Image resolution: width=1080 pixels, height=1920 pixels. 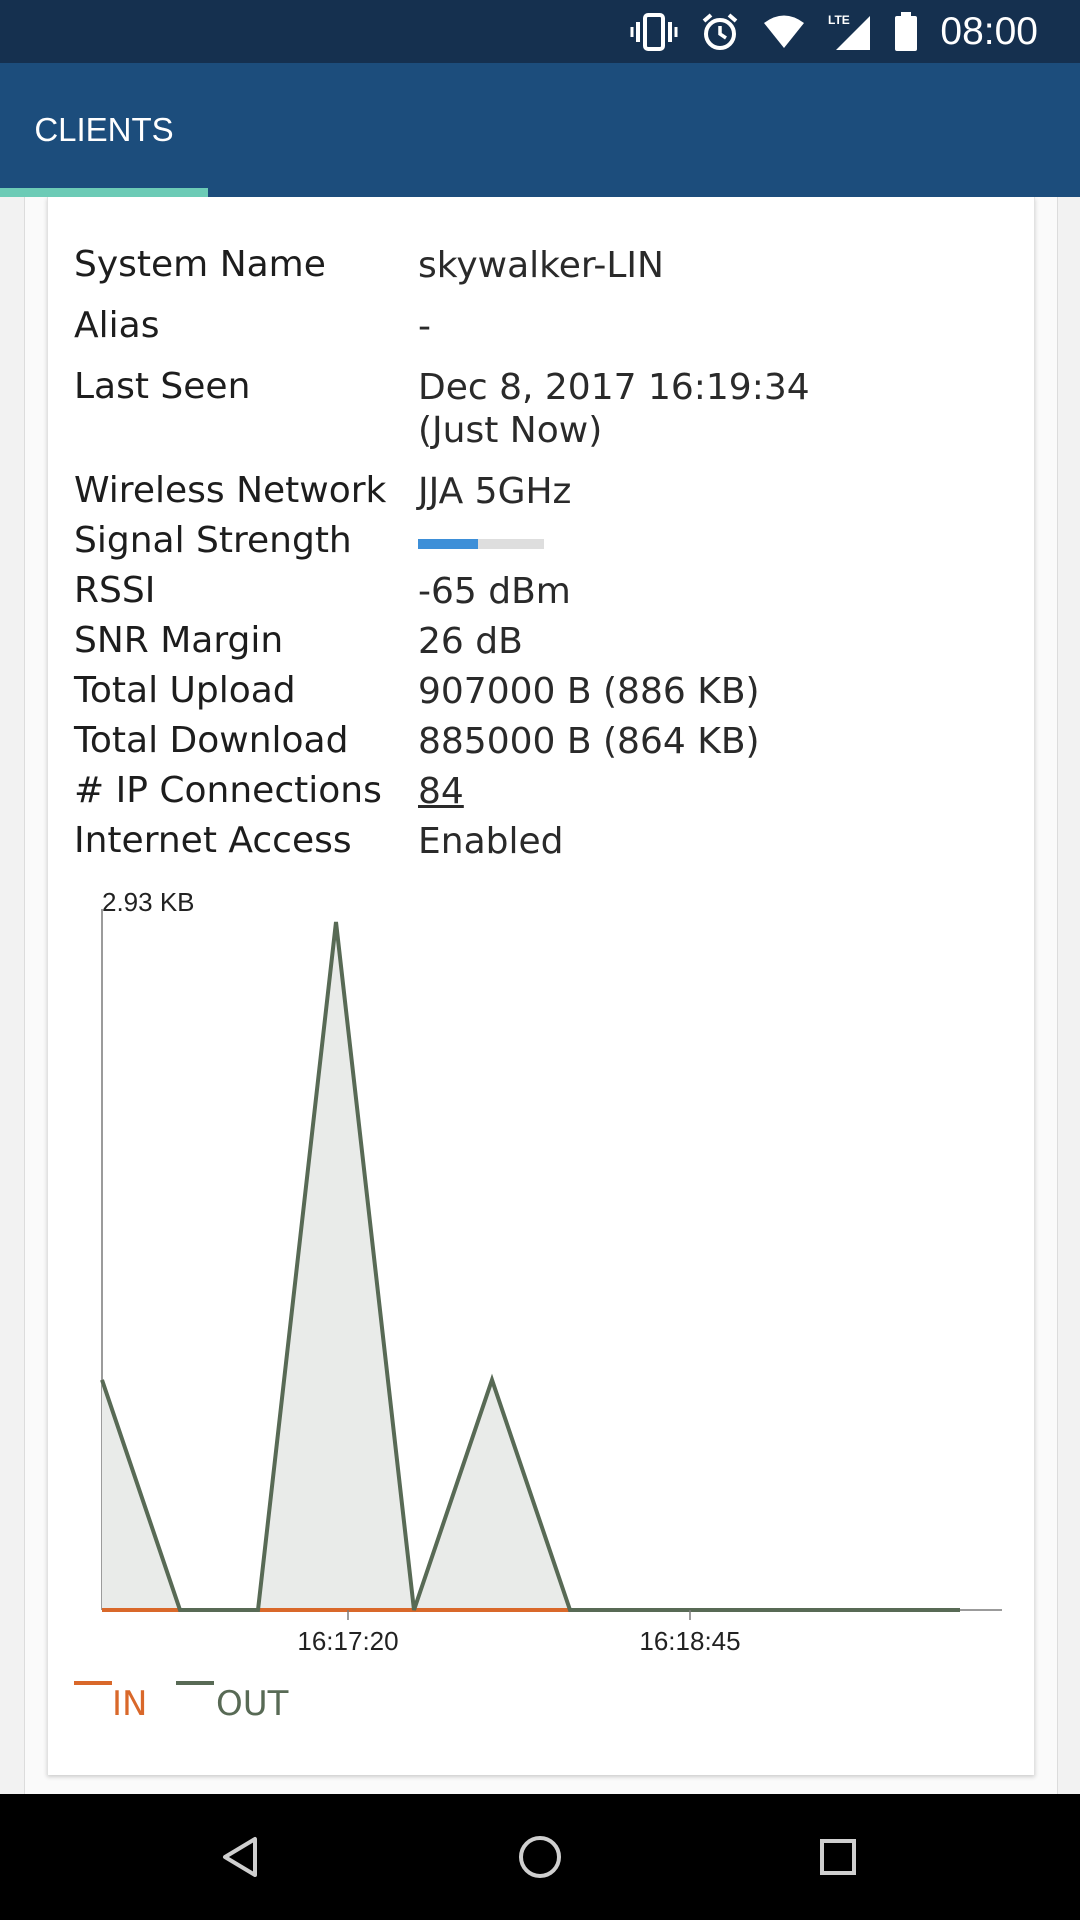 I want to click on system-name-label: System Name, so click(x=200, y=264).